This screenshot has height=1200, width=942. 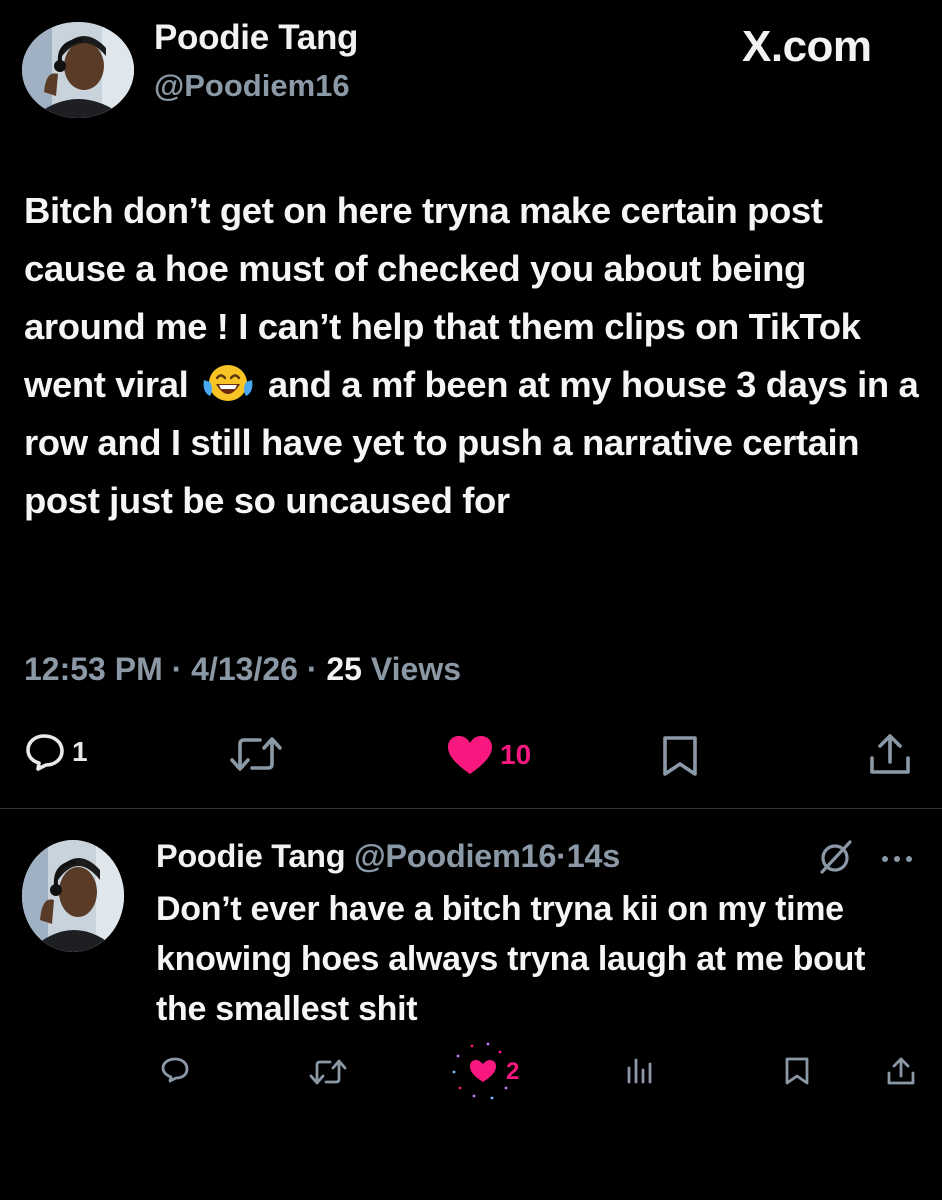 I want to click on divider, so click(x=471, y=808).